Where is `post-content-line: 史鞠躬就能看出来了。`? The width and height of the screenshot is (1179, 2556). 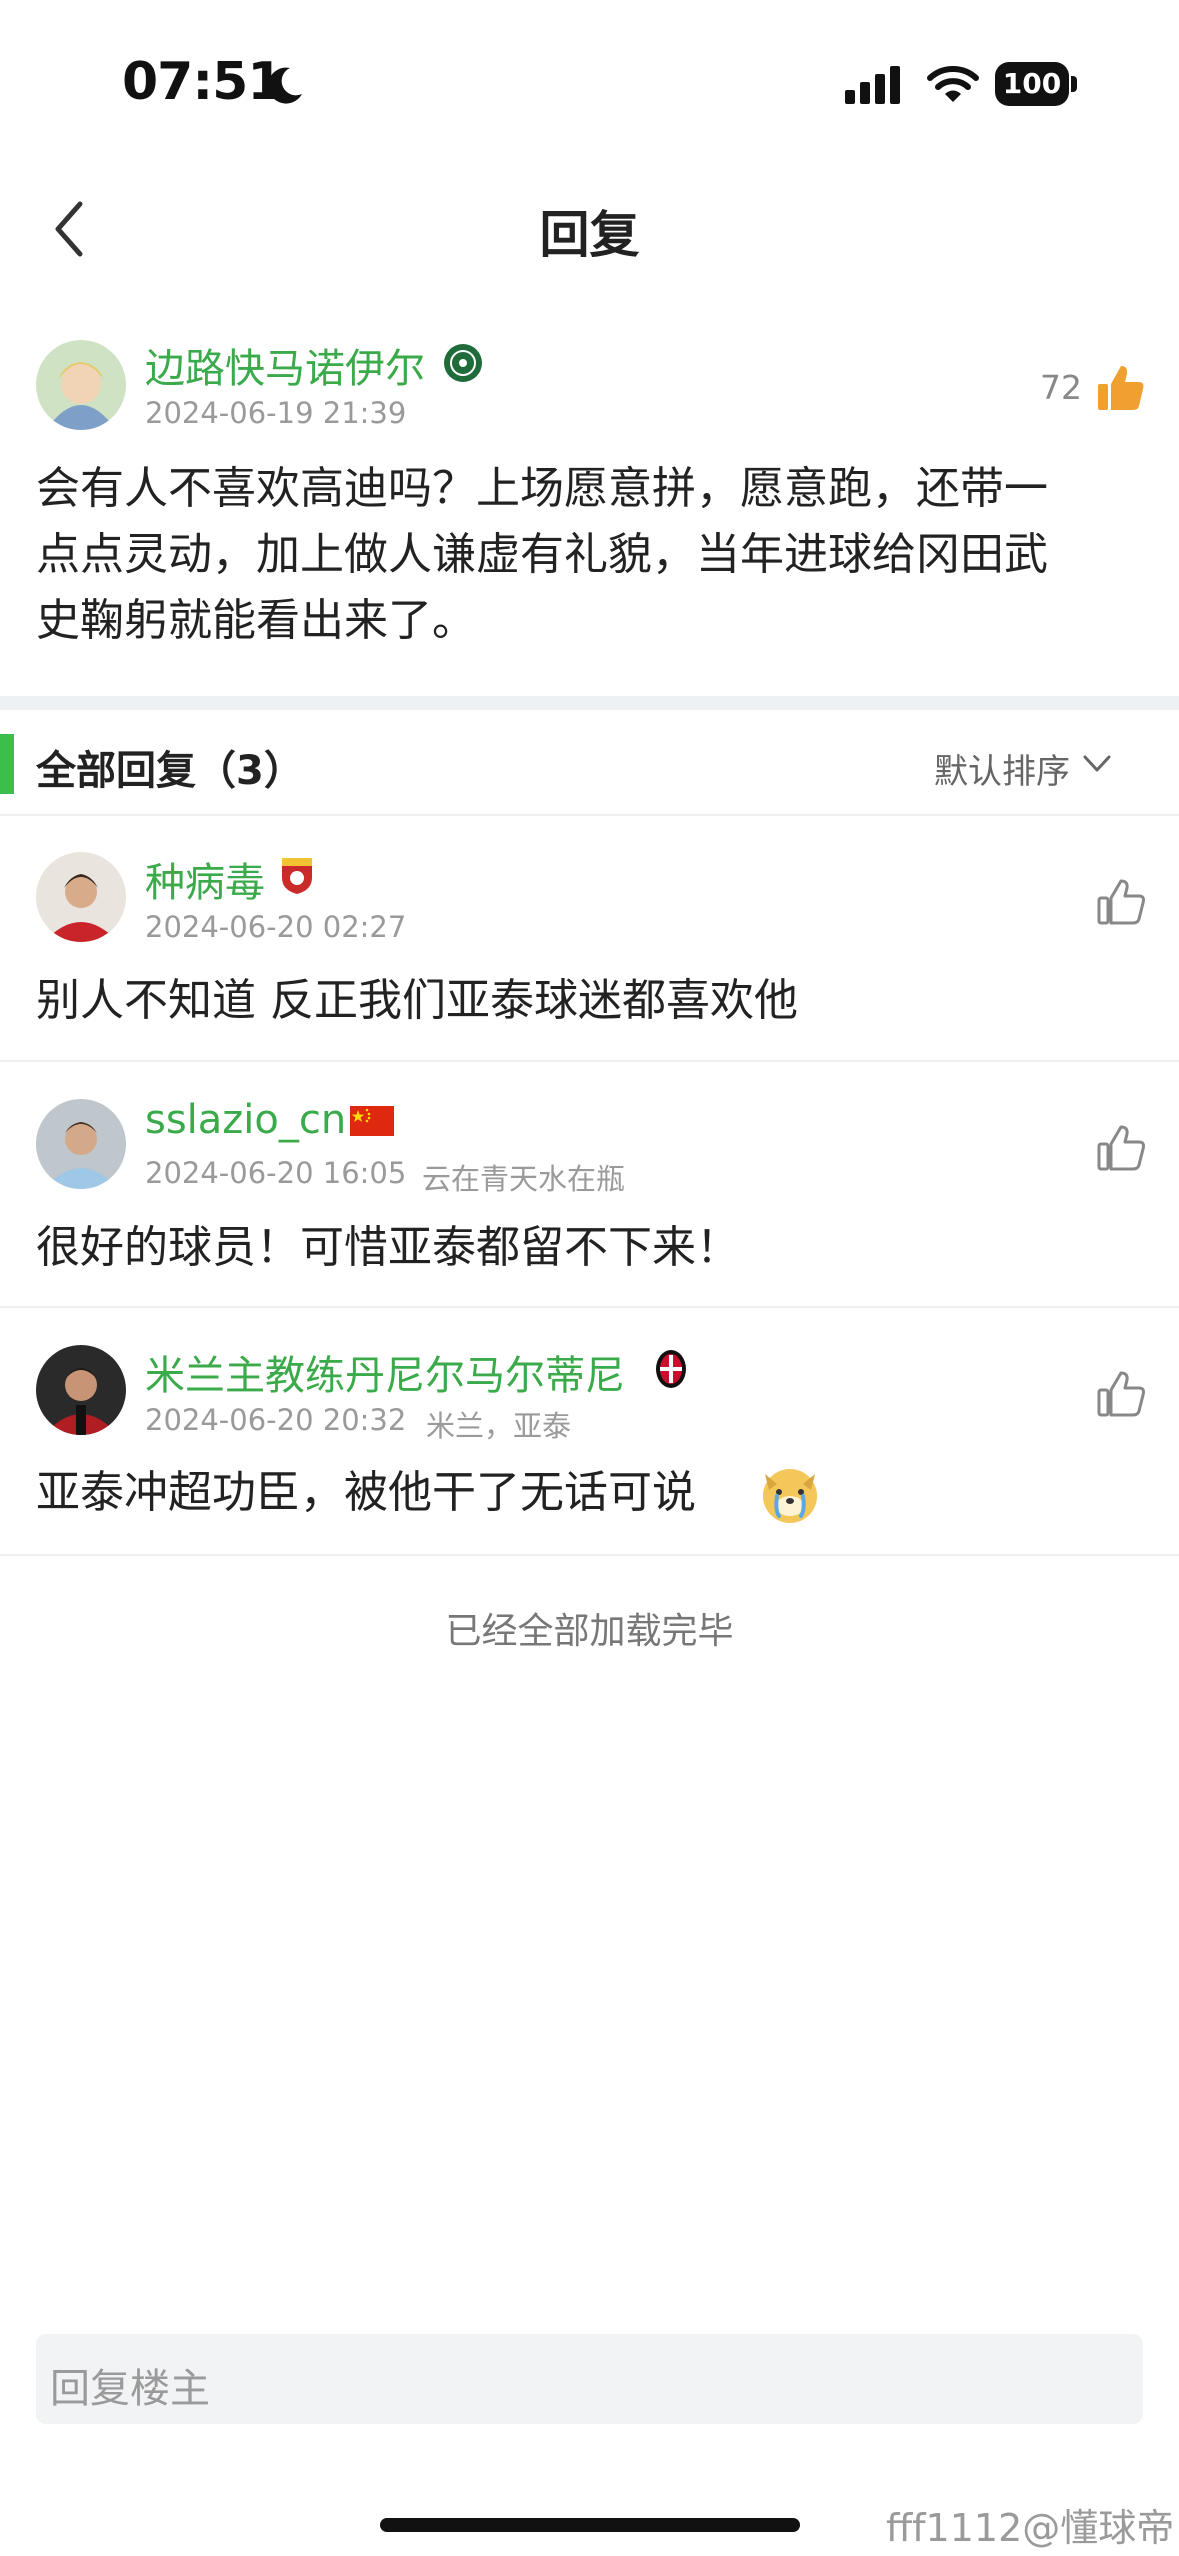
post-content-line: 史鞠躬就能看出来了。 is located at coordinates (256, 620).